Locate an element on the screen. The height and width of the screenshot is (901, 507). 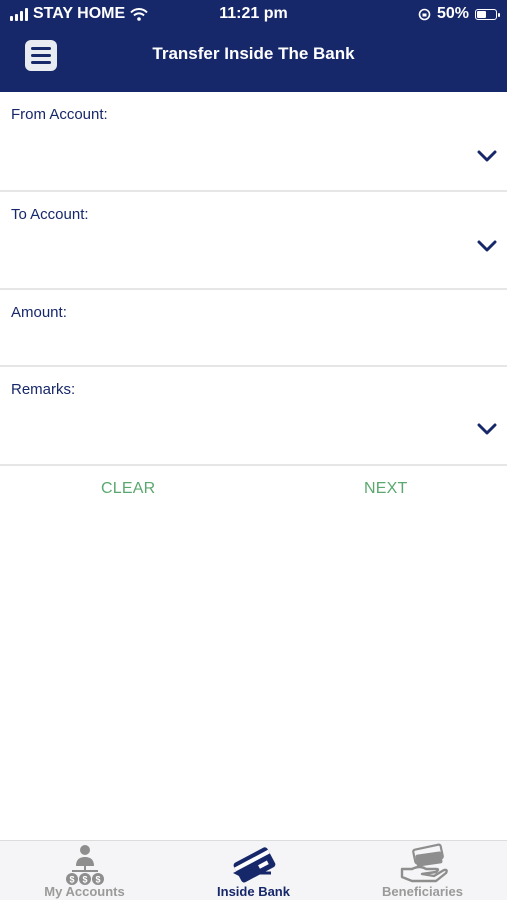
orientation-lock-icon is located at coordinates (424, 14).